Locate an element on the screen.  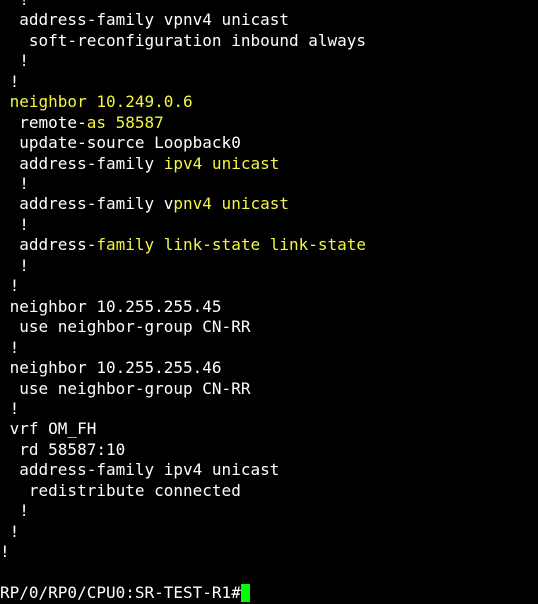
terminal-text-segment: vrf OM_FH is located at coordinates (48, 428).